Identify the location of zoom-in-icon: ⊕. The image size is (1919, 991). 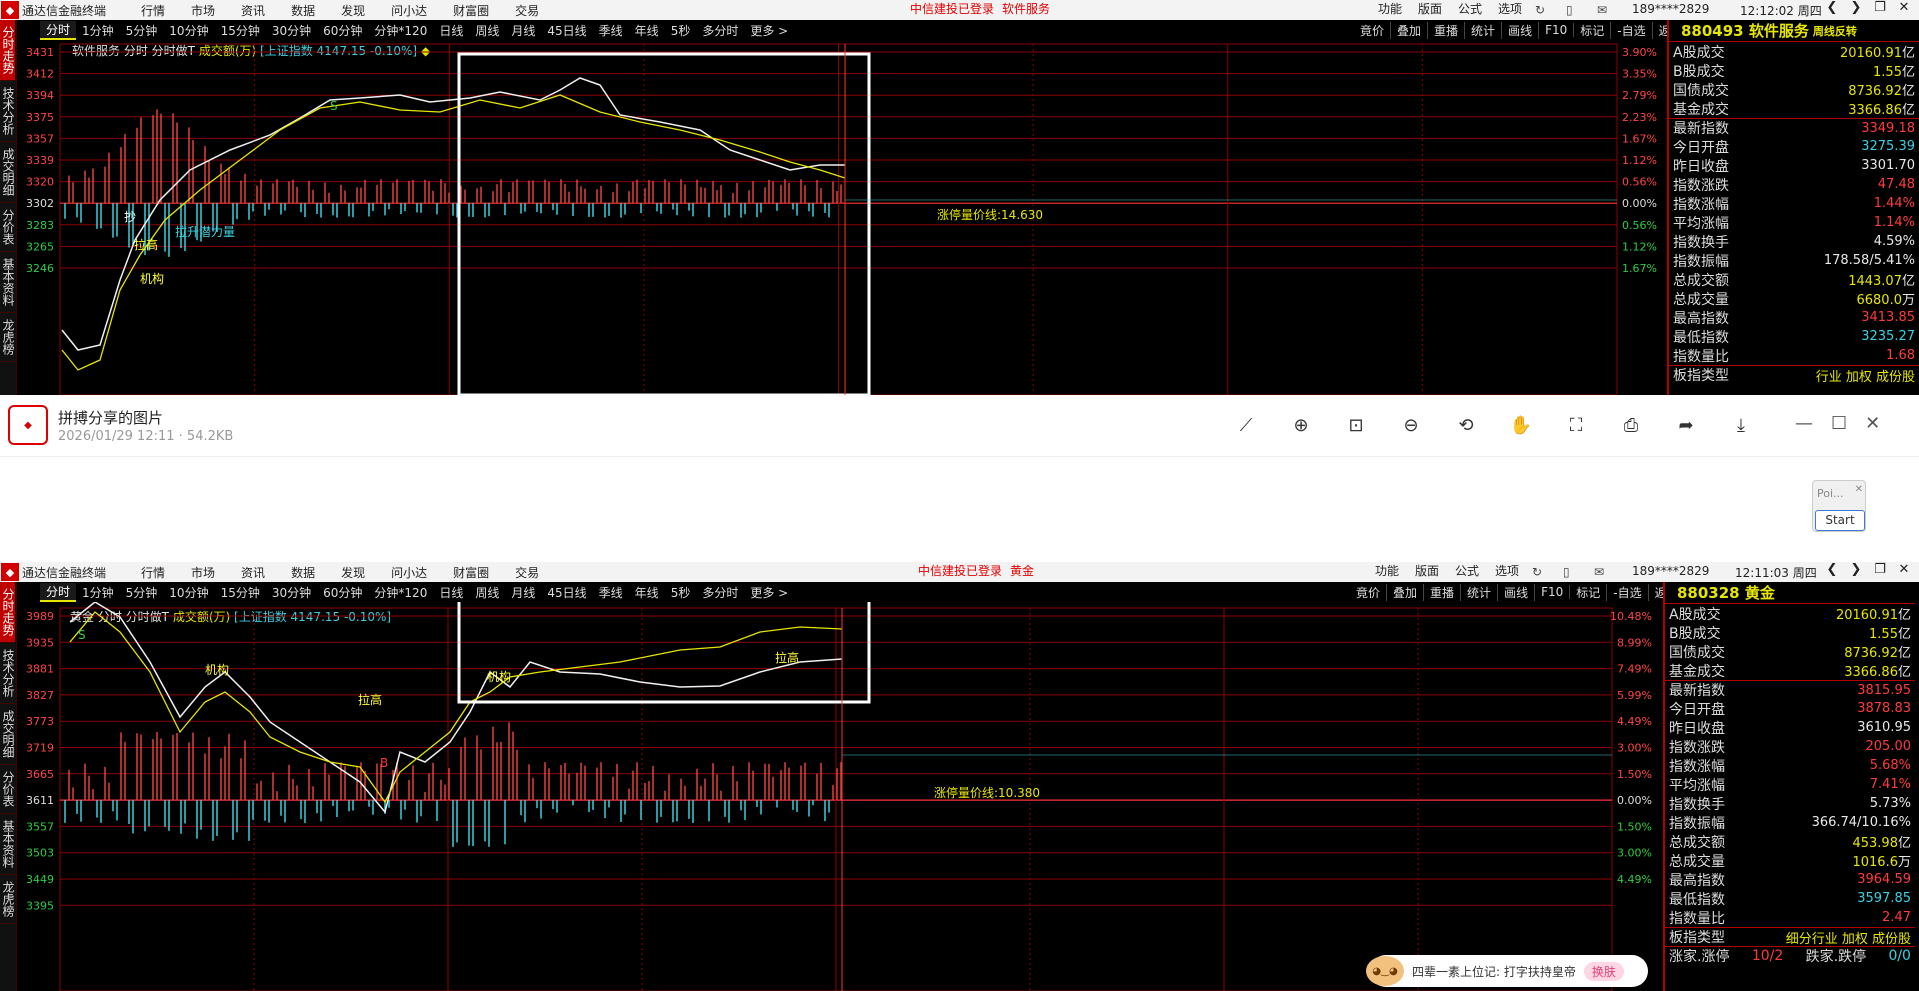
(1301, 427).